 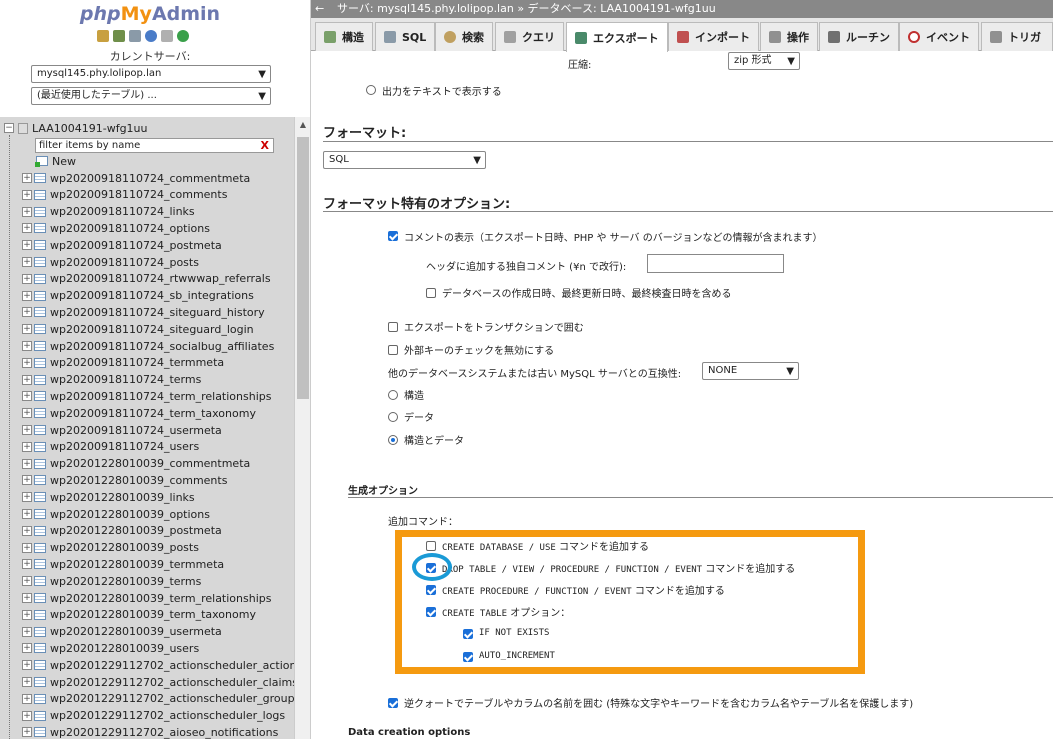 What do you see at coordinates (9, 128) in the screenshot?
I see `collapse-icon: −` at bounding box center [9, 128].